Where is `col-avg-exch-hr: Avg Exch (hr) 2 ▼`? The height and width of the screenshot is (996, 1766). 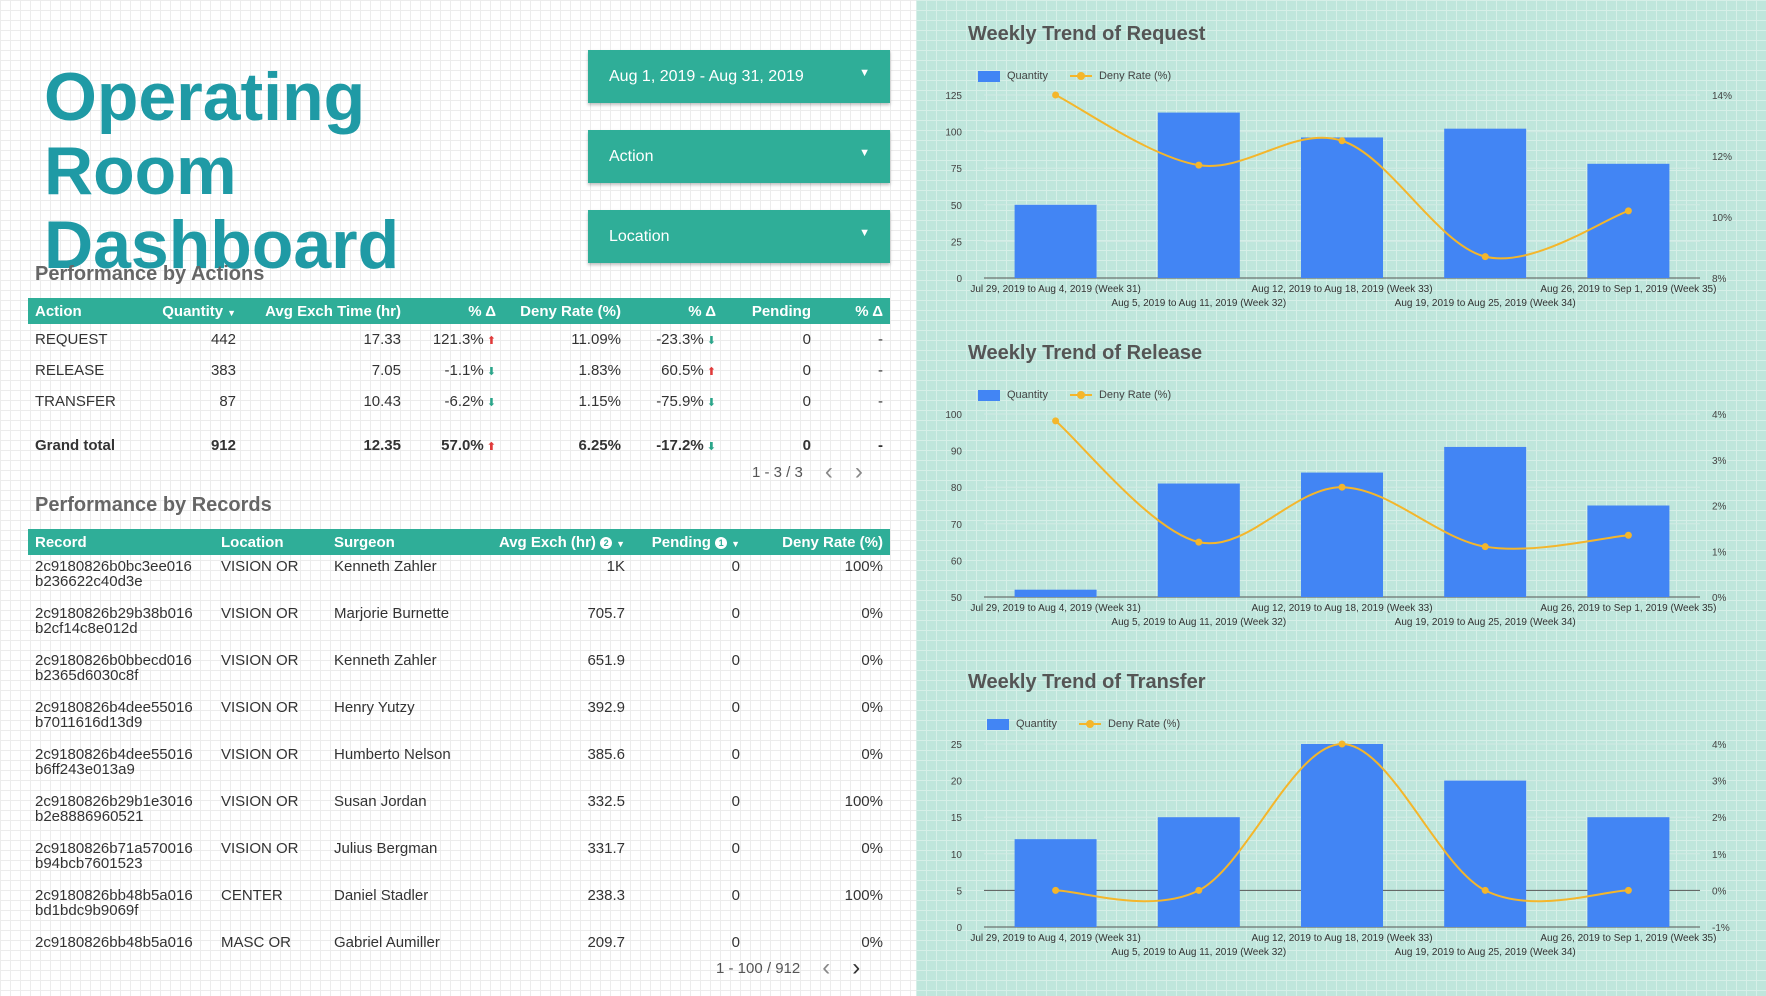
col-avg-exch-hr: Avg Exch (hr) 2 ▼ is located at coordinates (559, 542).